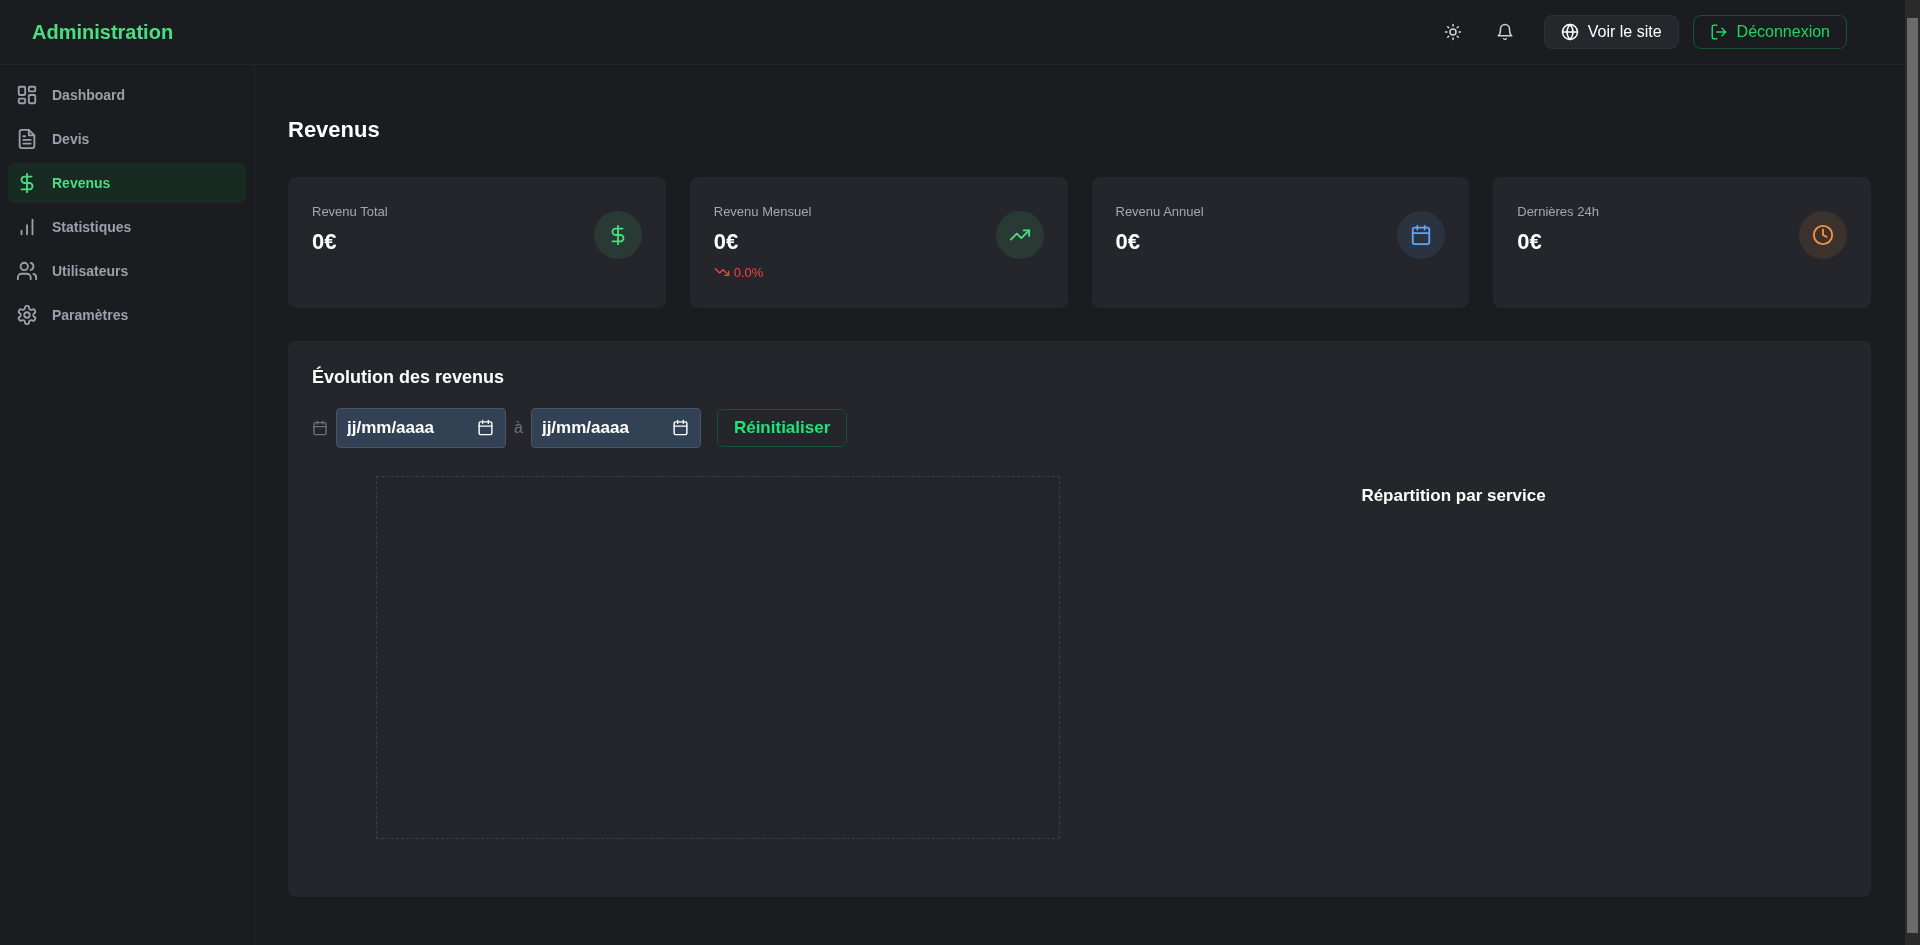 The height and width of the screenshot is (945, 1920). Describe the element at coordinates (350, 211) in the screenshot. I see `stat-label: Revenu Total` at that location.